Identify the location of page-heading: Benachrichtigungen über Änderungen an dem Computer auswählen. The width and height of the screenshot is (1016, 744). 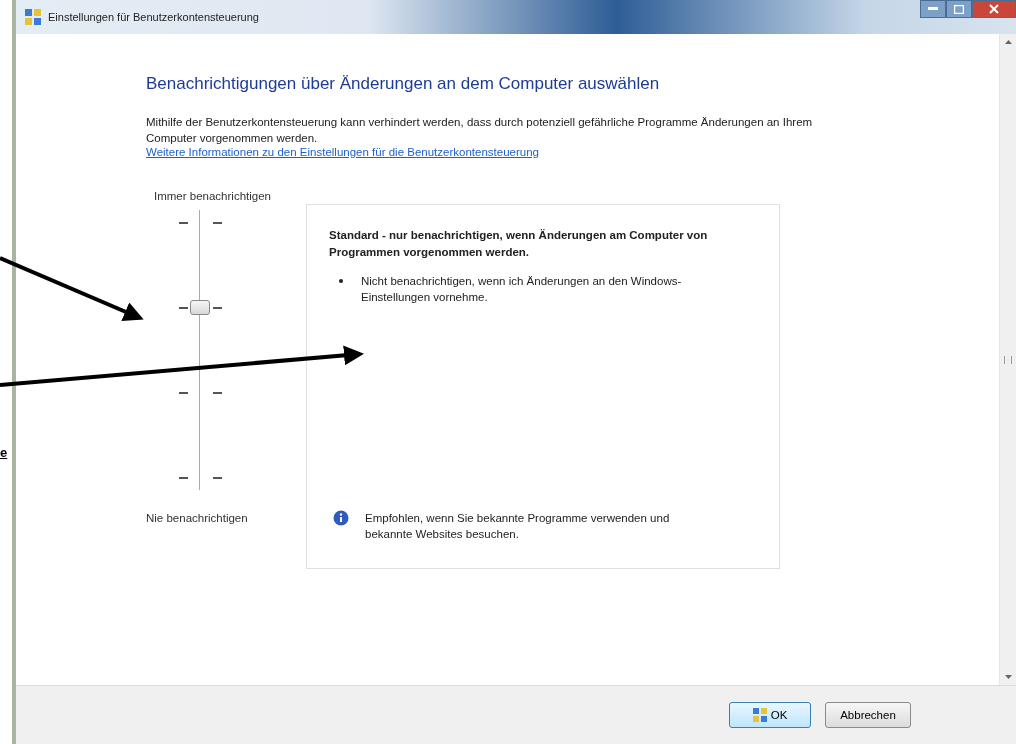
(403, 84).